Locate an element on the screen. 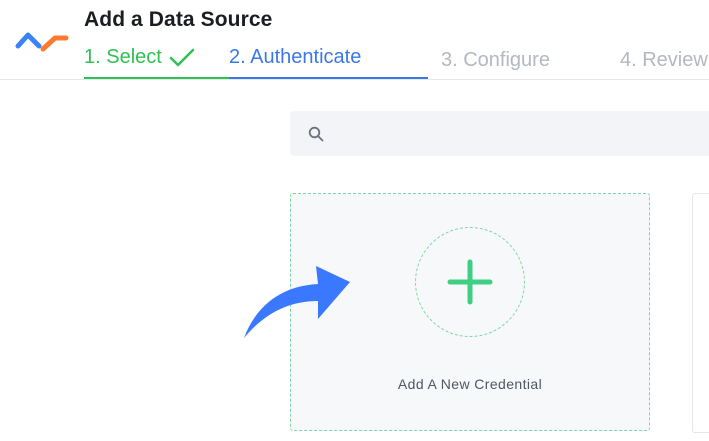 The width and height of the screenshot is (709, 441). credential-card is located at coordinates (700, 313).